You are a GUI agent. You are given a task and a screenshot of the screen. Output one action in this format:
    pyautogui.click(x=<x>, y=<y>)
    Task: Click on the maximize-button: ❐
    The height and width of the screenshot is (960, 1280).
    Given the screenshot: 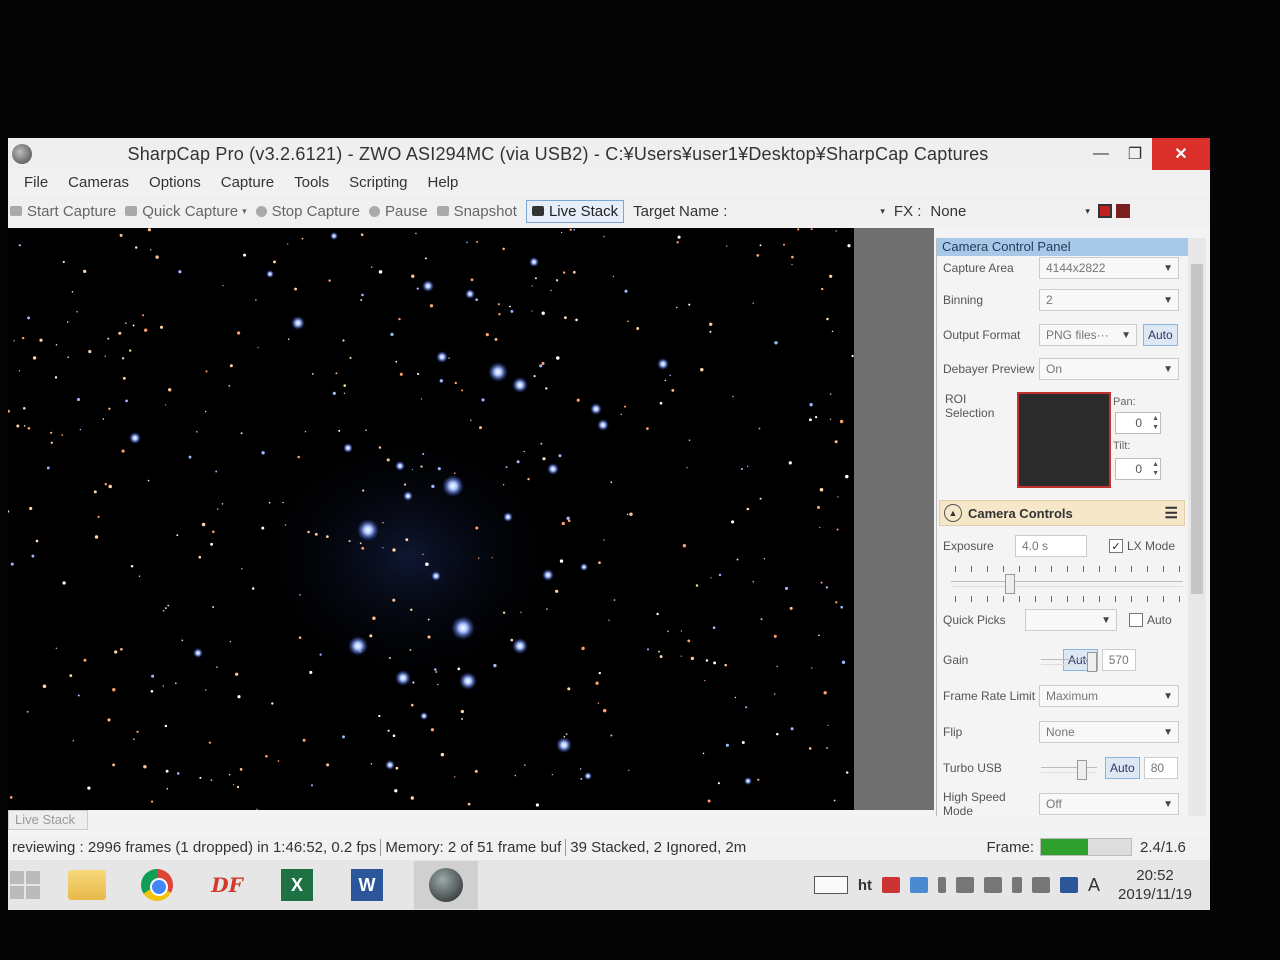 What is the action you would take?
    pyautogui.click(x=1135, y=154)
    